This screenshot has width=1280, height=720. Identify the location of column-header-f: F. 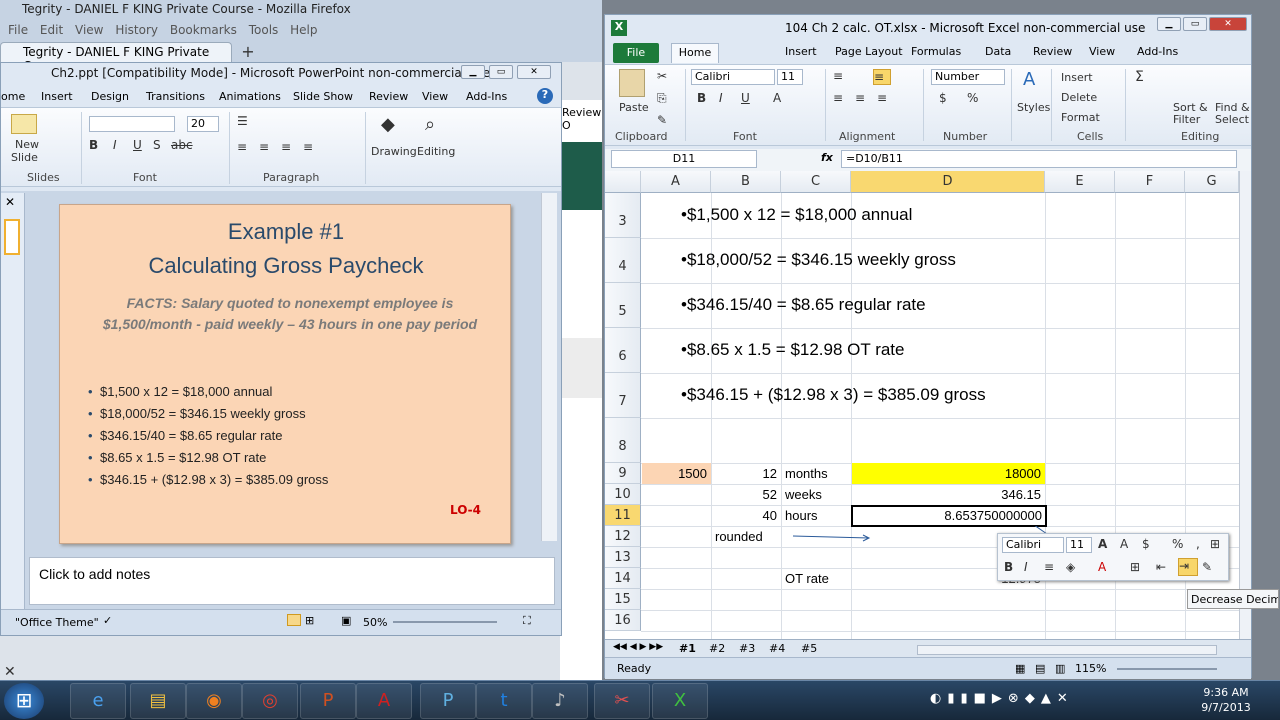
(1150, 182).